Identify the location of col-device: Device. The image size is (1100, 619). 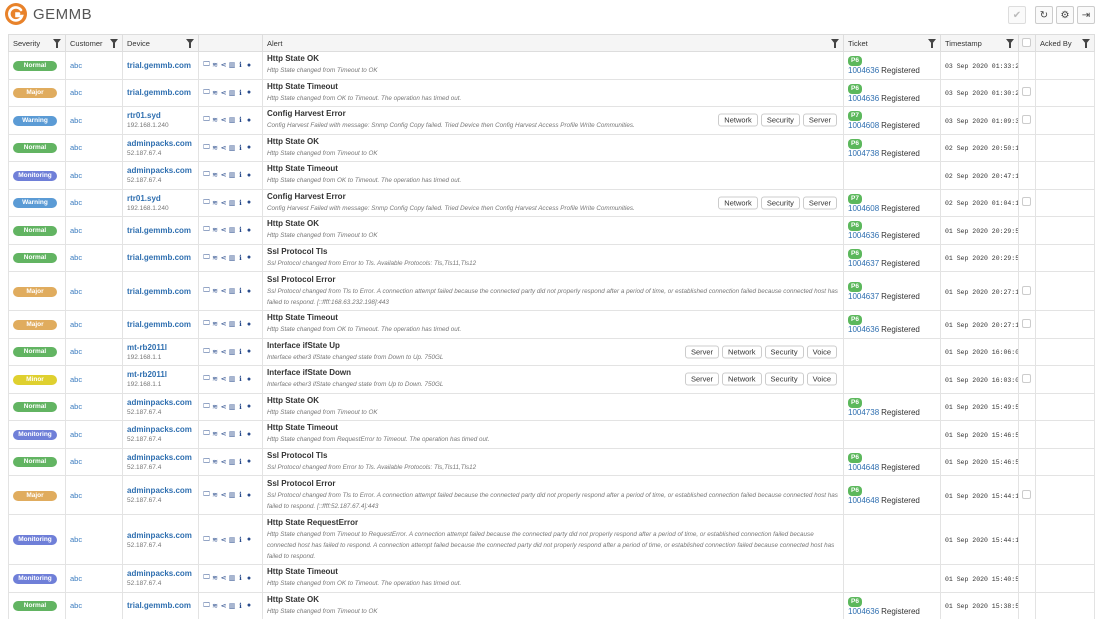
(160, 43).